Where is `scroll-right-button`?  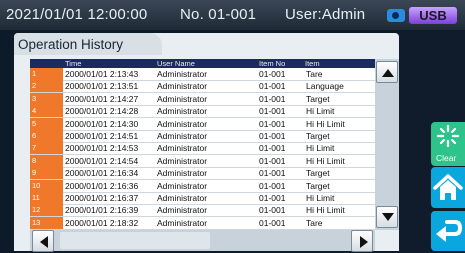
scroll-right-button is located at coordinates (362, 241).